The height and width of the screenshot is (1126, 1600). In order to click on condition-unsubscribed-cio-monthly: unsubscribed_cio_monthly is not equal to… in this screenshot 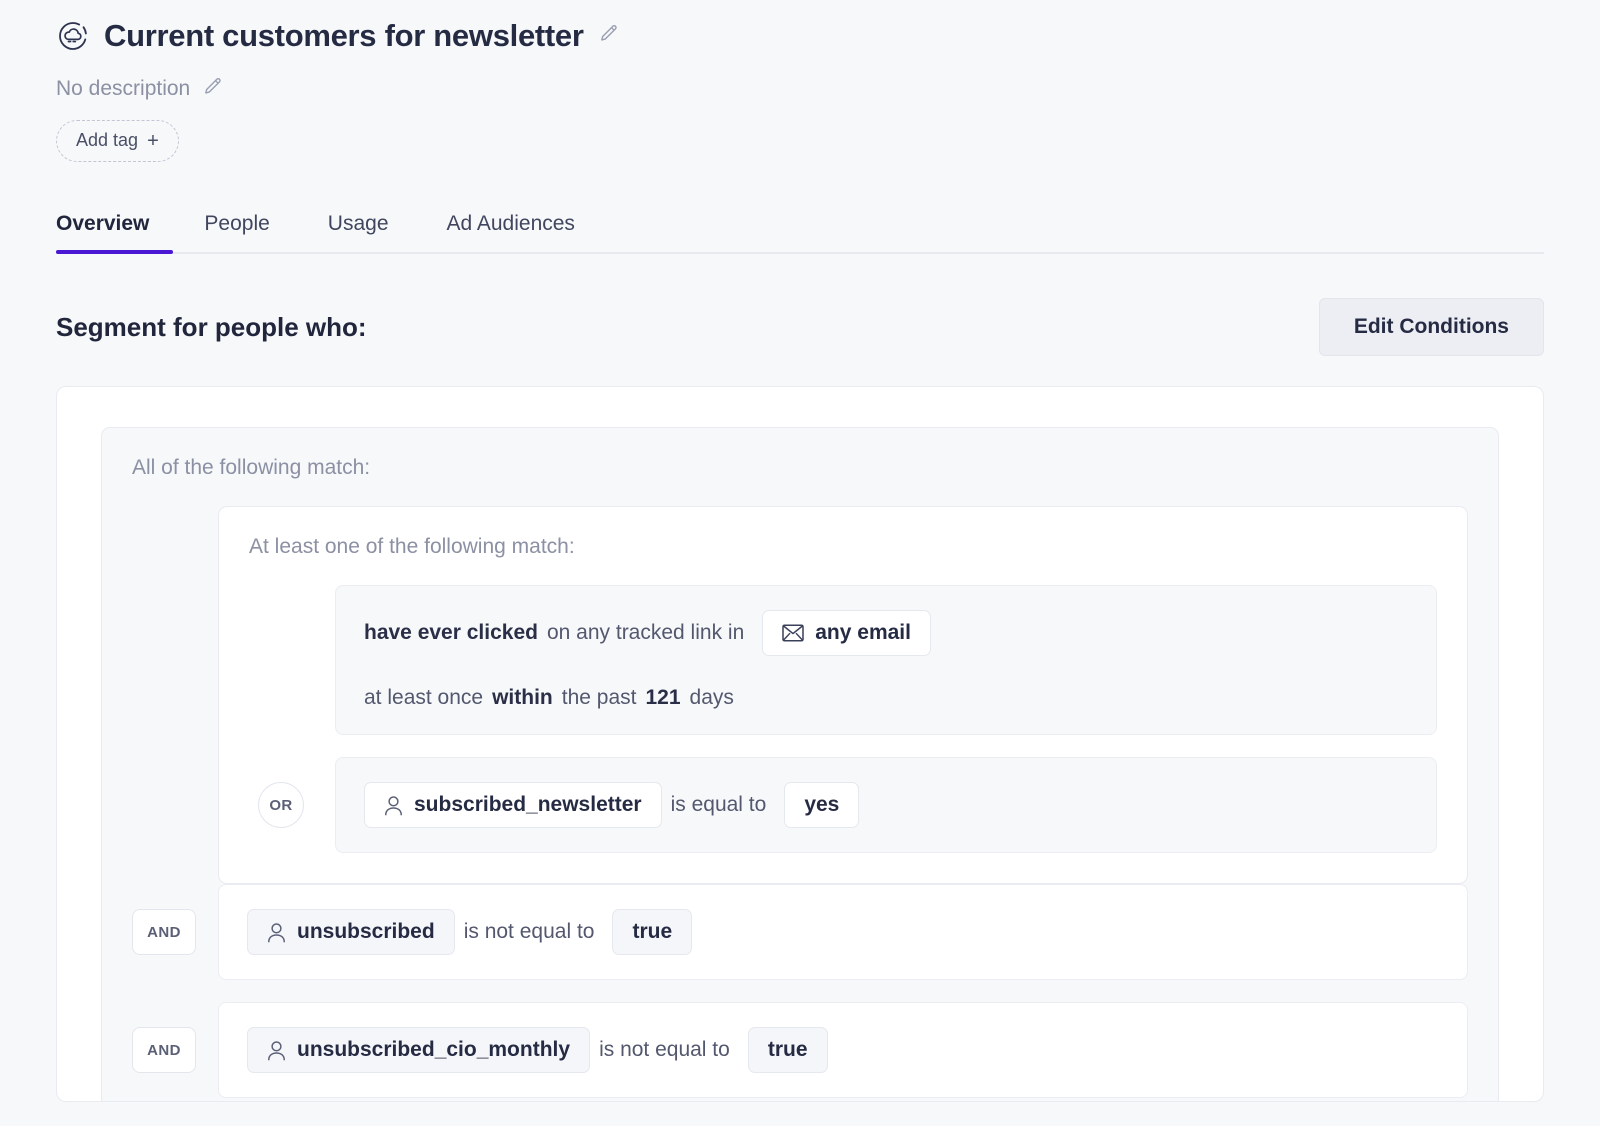, I will do `click(843, 1050)`.